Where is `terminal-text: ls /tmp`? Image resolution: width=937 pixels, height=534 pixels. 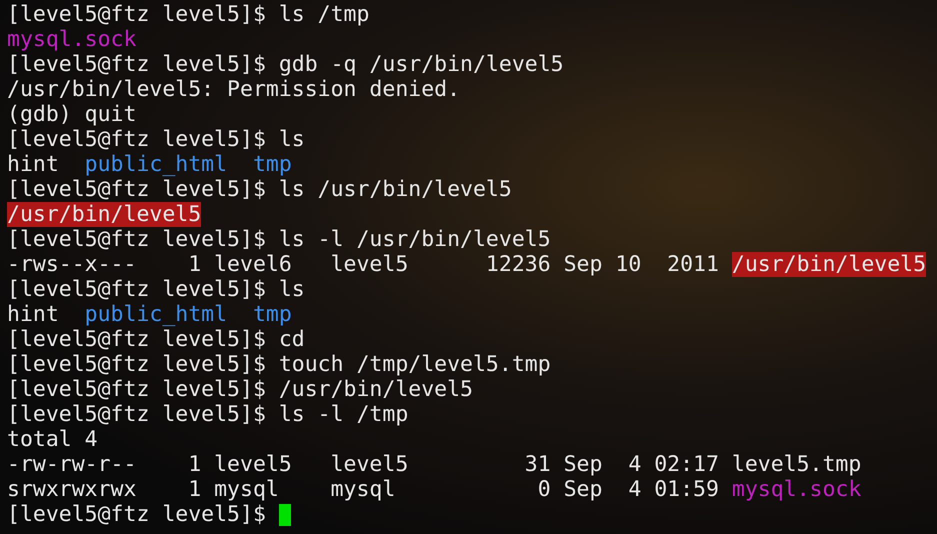 terminal-text: ls /tmp is located at coordinates (324, 14).